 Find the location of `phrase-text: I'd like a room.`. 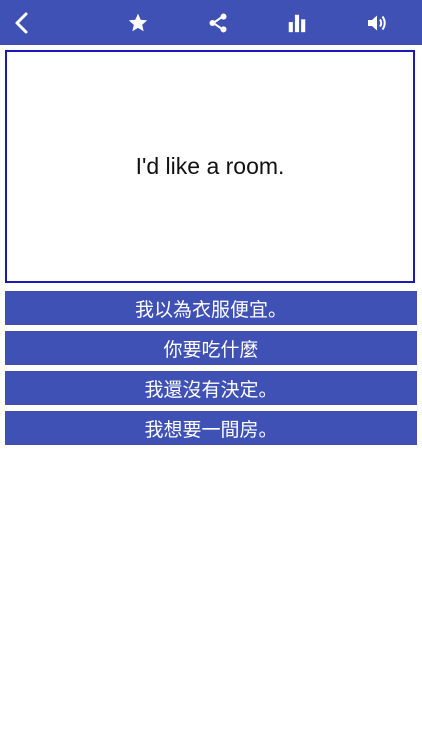

phrase-text: I'd like a room. is located at coordinates (210, 166).